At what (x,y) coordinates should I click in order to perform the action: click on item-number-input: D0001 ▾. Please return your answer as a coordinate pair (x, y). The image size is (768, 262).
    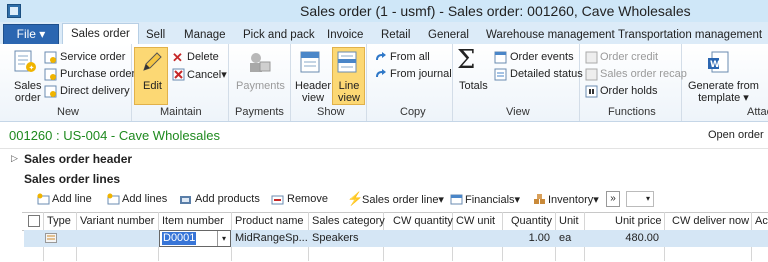
    Looking at the image, I should click on (195, 238).